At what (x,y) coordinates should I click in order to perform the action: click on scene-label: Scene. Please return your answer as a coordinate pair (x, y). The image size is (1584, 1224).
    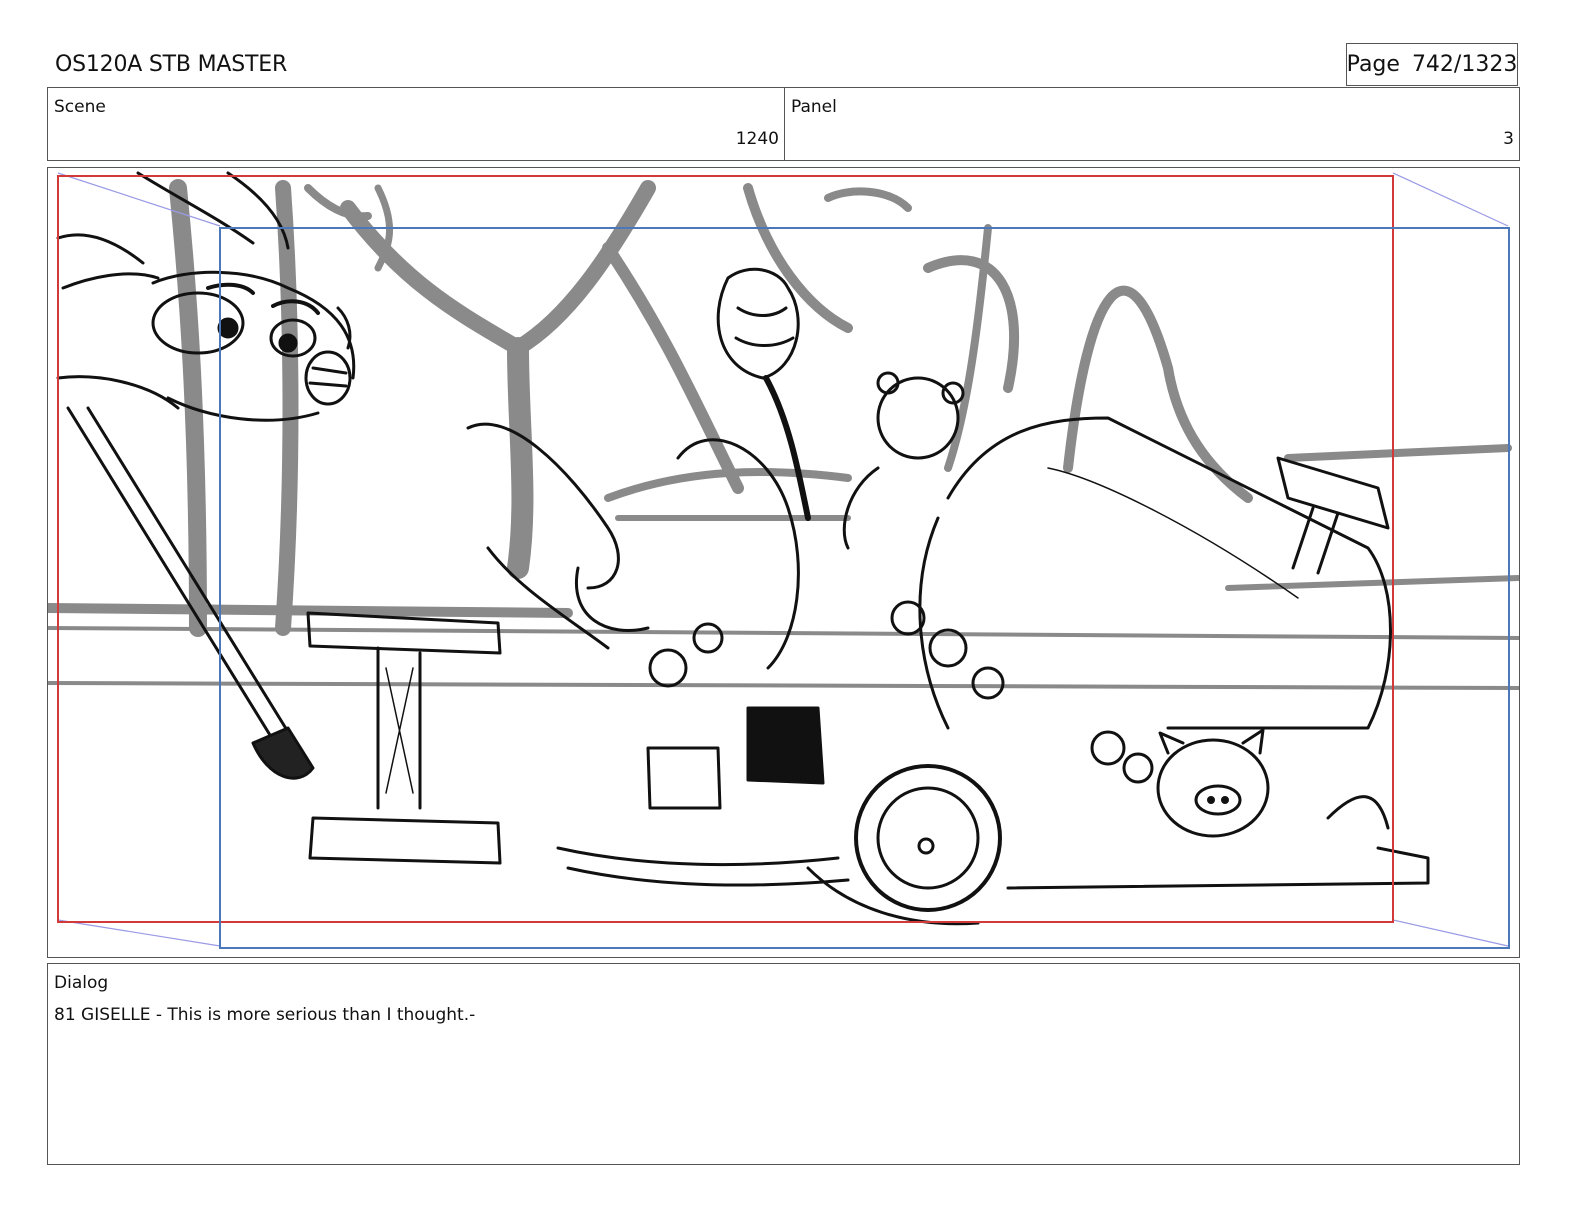
    Looking at the image, I should click on (80, 107).